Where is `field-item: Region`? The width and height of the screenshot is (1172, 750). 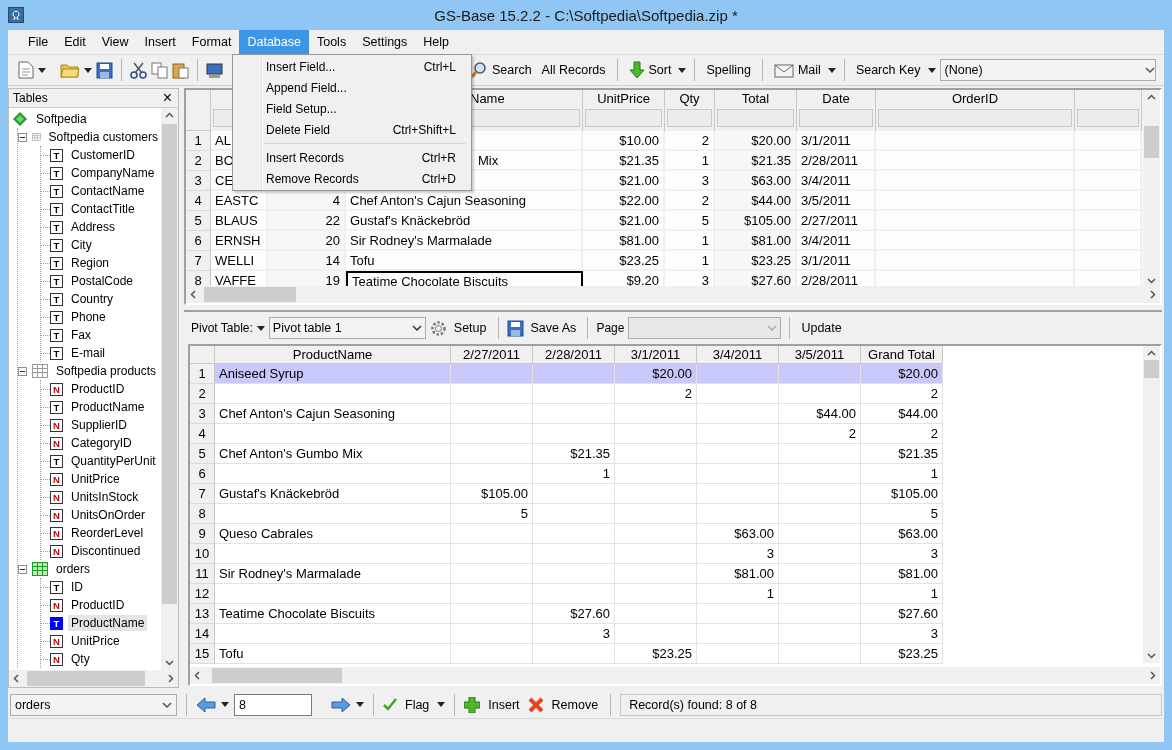 field-item: Region is located at coordinates (90, 263).